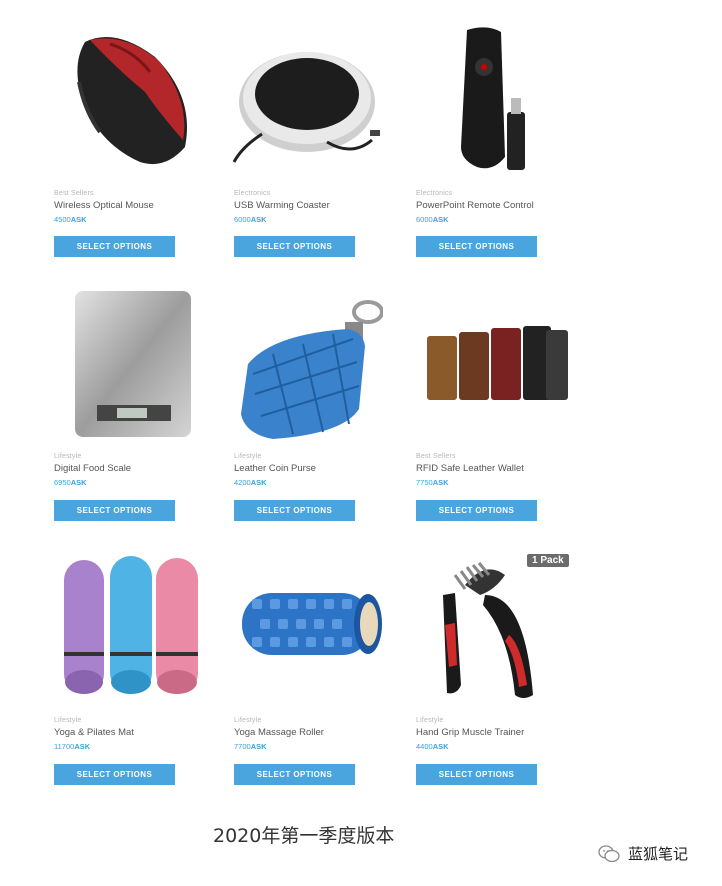 The height and width of the screenshot is (886, 722). What do you see at coordinates (496, 368) in the screenshot?
I see `product-image-wallet` at bounding box center [496, 368].